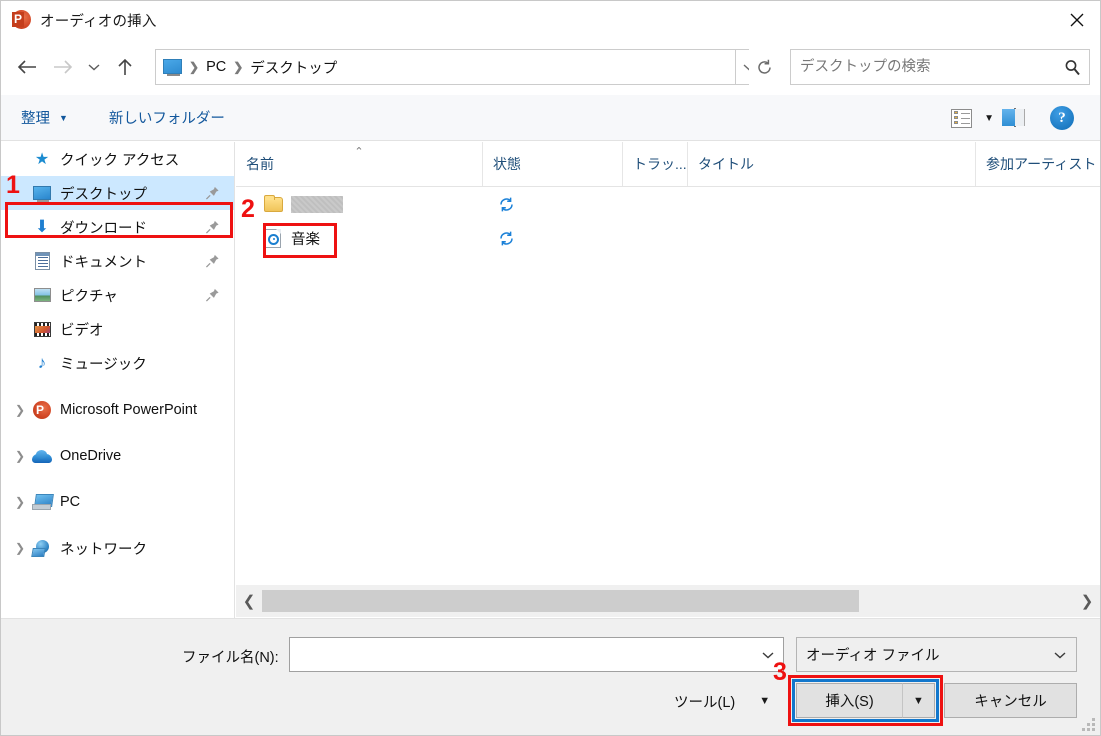 This screenshot has width=1101, height=736. I want to click on sidebar-item-label: OneDrive, so click(91, 456).